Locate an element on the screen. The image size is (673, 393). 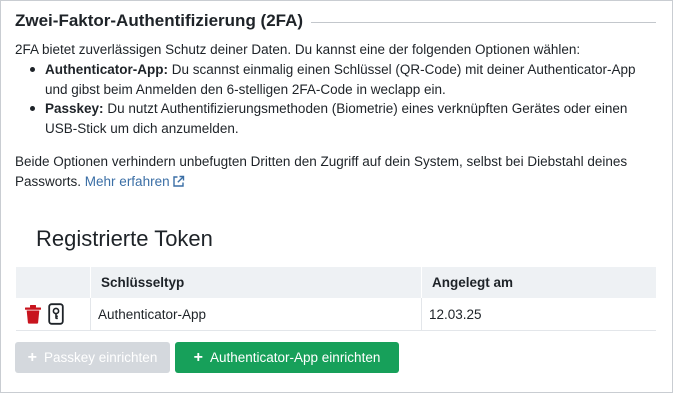
section-header: Zwei-Faktor-Authentifizierung (2FA) is located at coordinates (335, 21).